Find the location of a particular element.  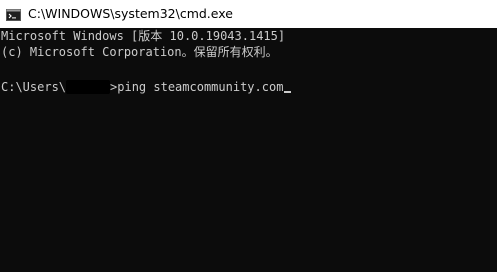

redacted-username is located at coordinates (88, 87).